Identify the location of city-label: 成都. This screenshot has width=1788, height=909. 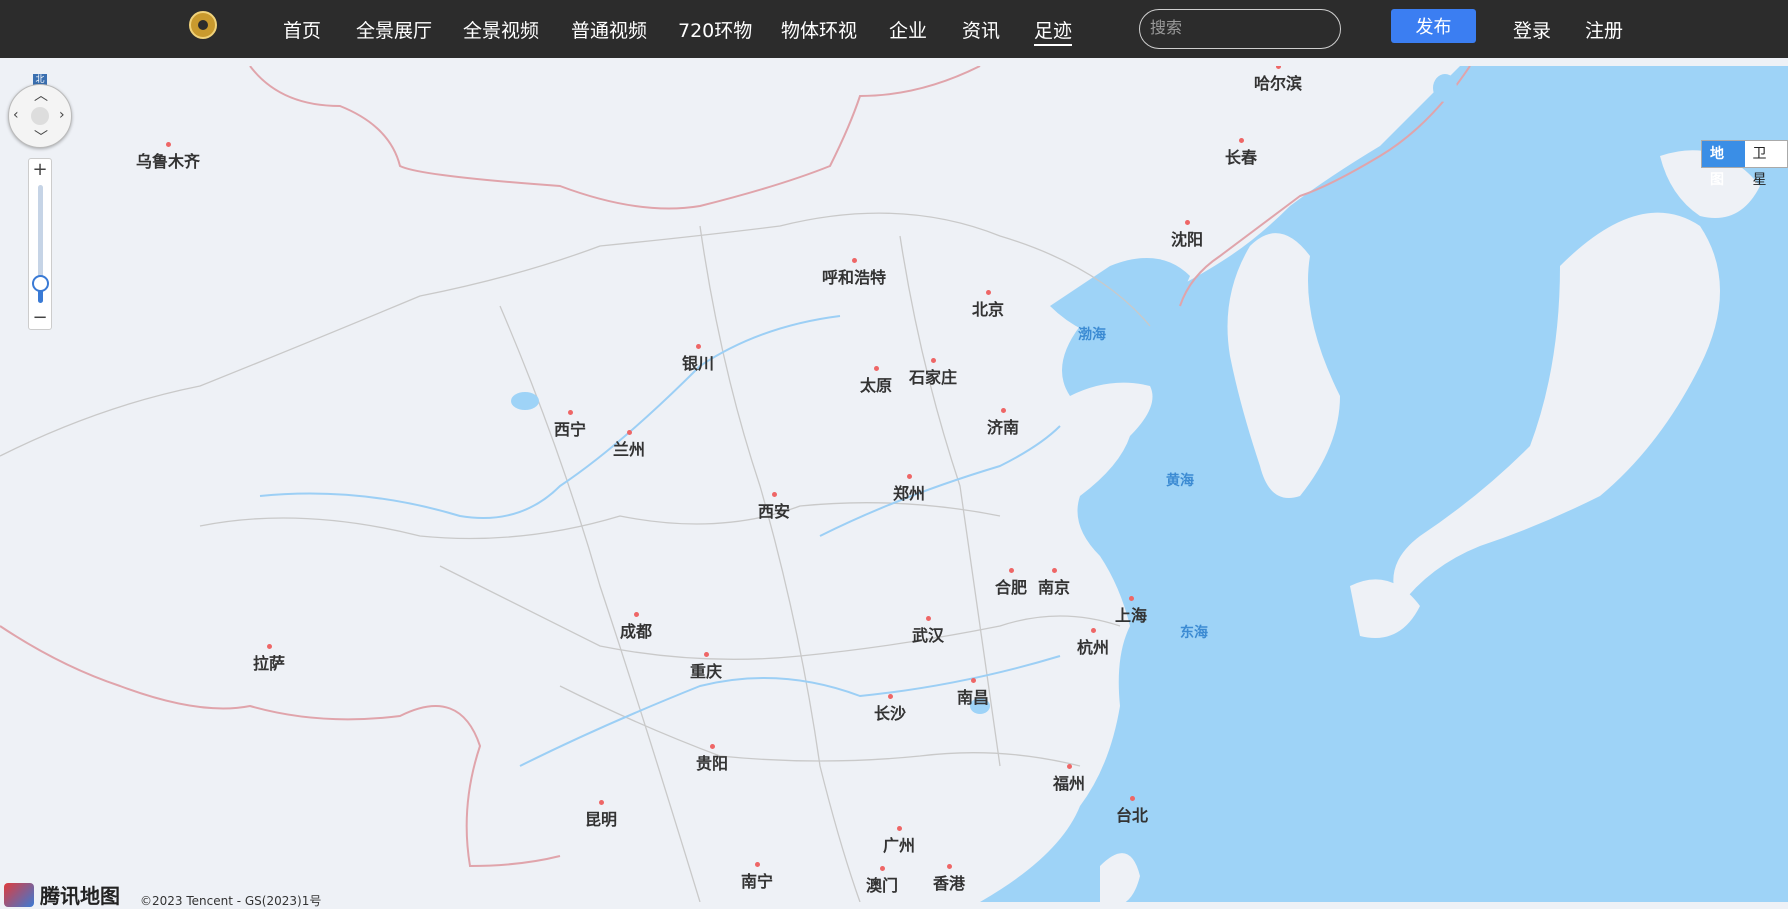
(636, 627).